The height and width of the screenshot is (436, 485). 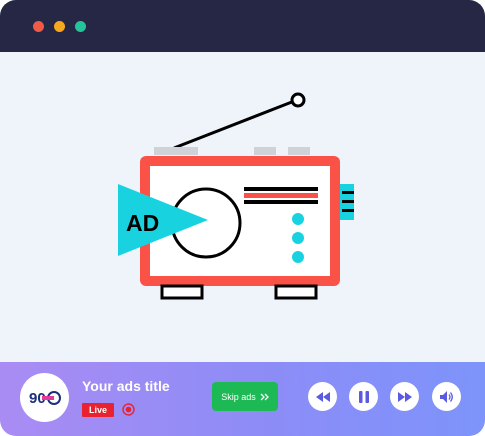 I want to click on pause-icon, so click(x=363, y=396).